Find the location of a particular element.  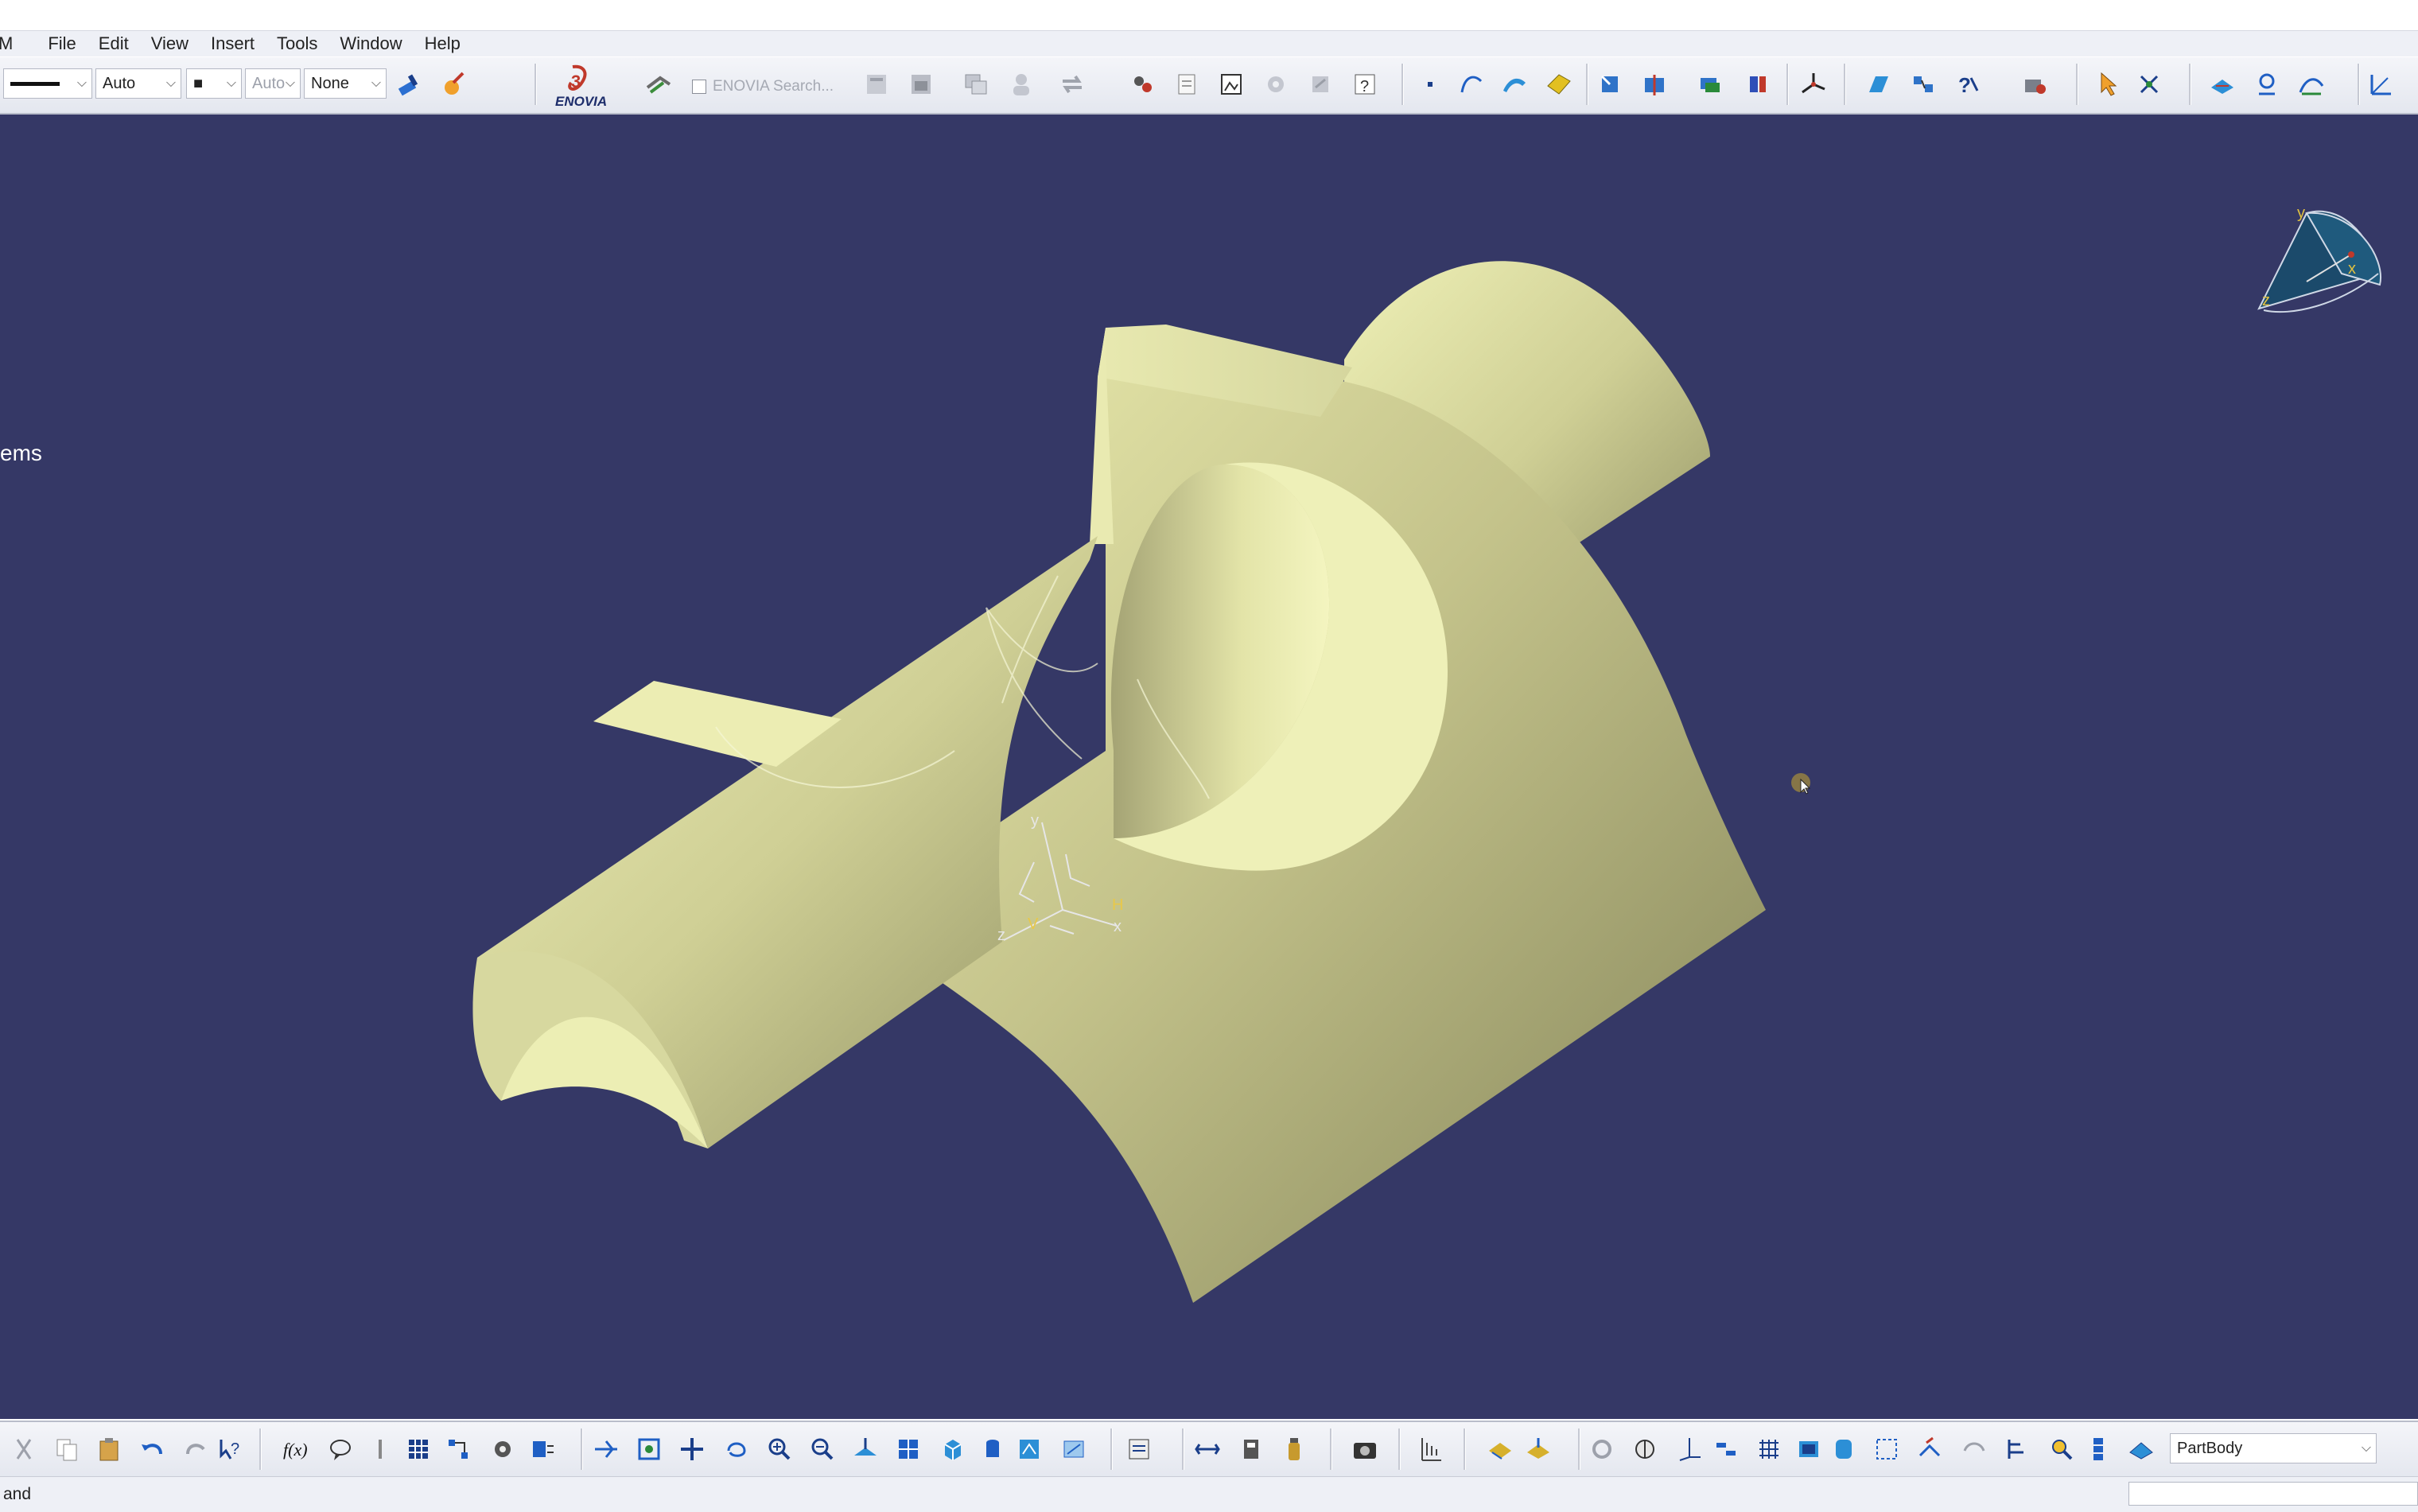

point-icon is located at coordinates (1430, 84).